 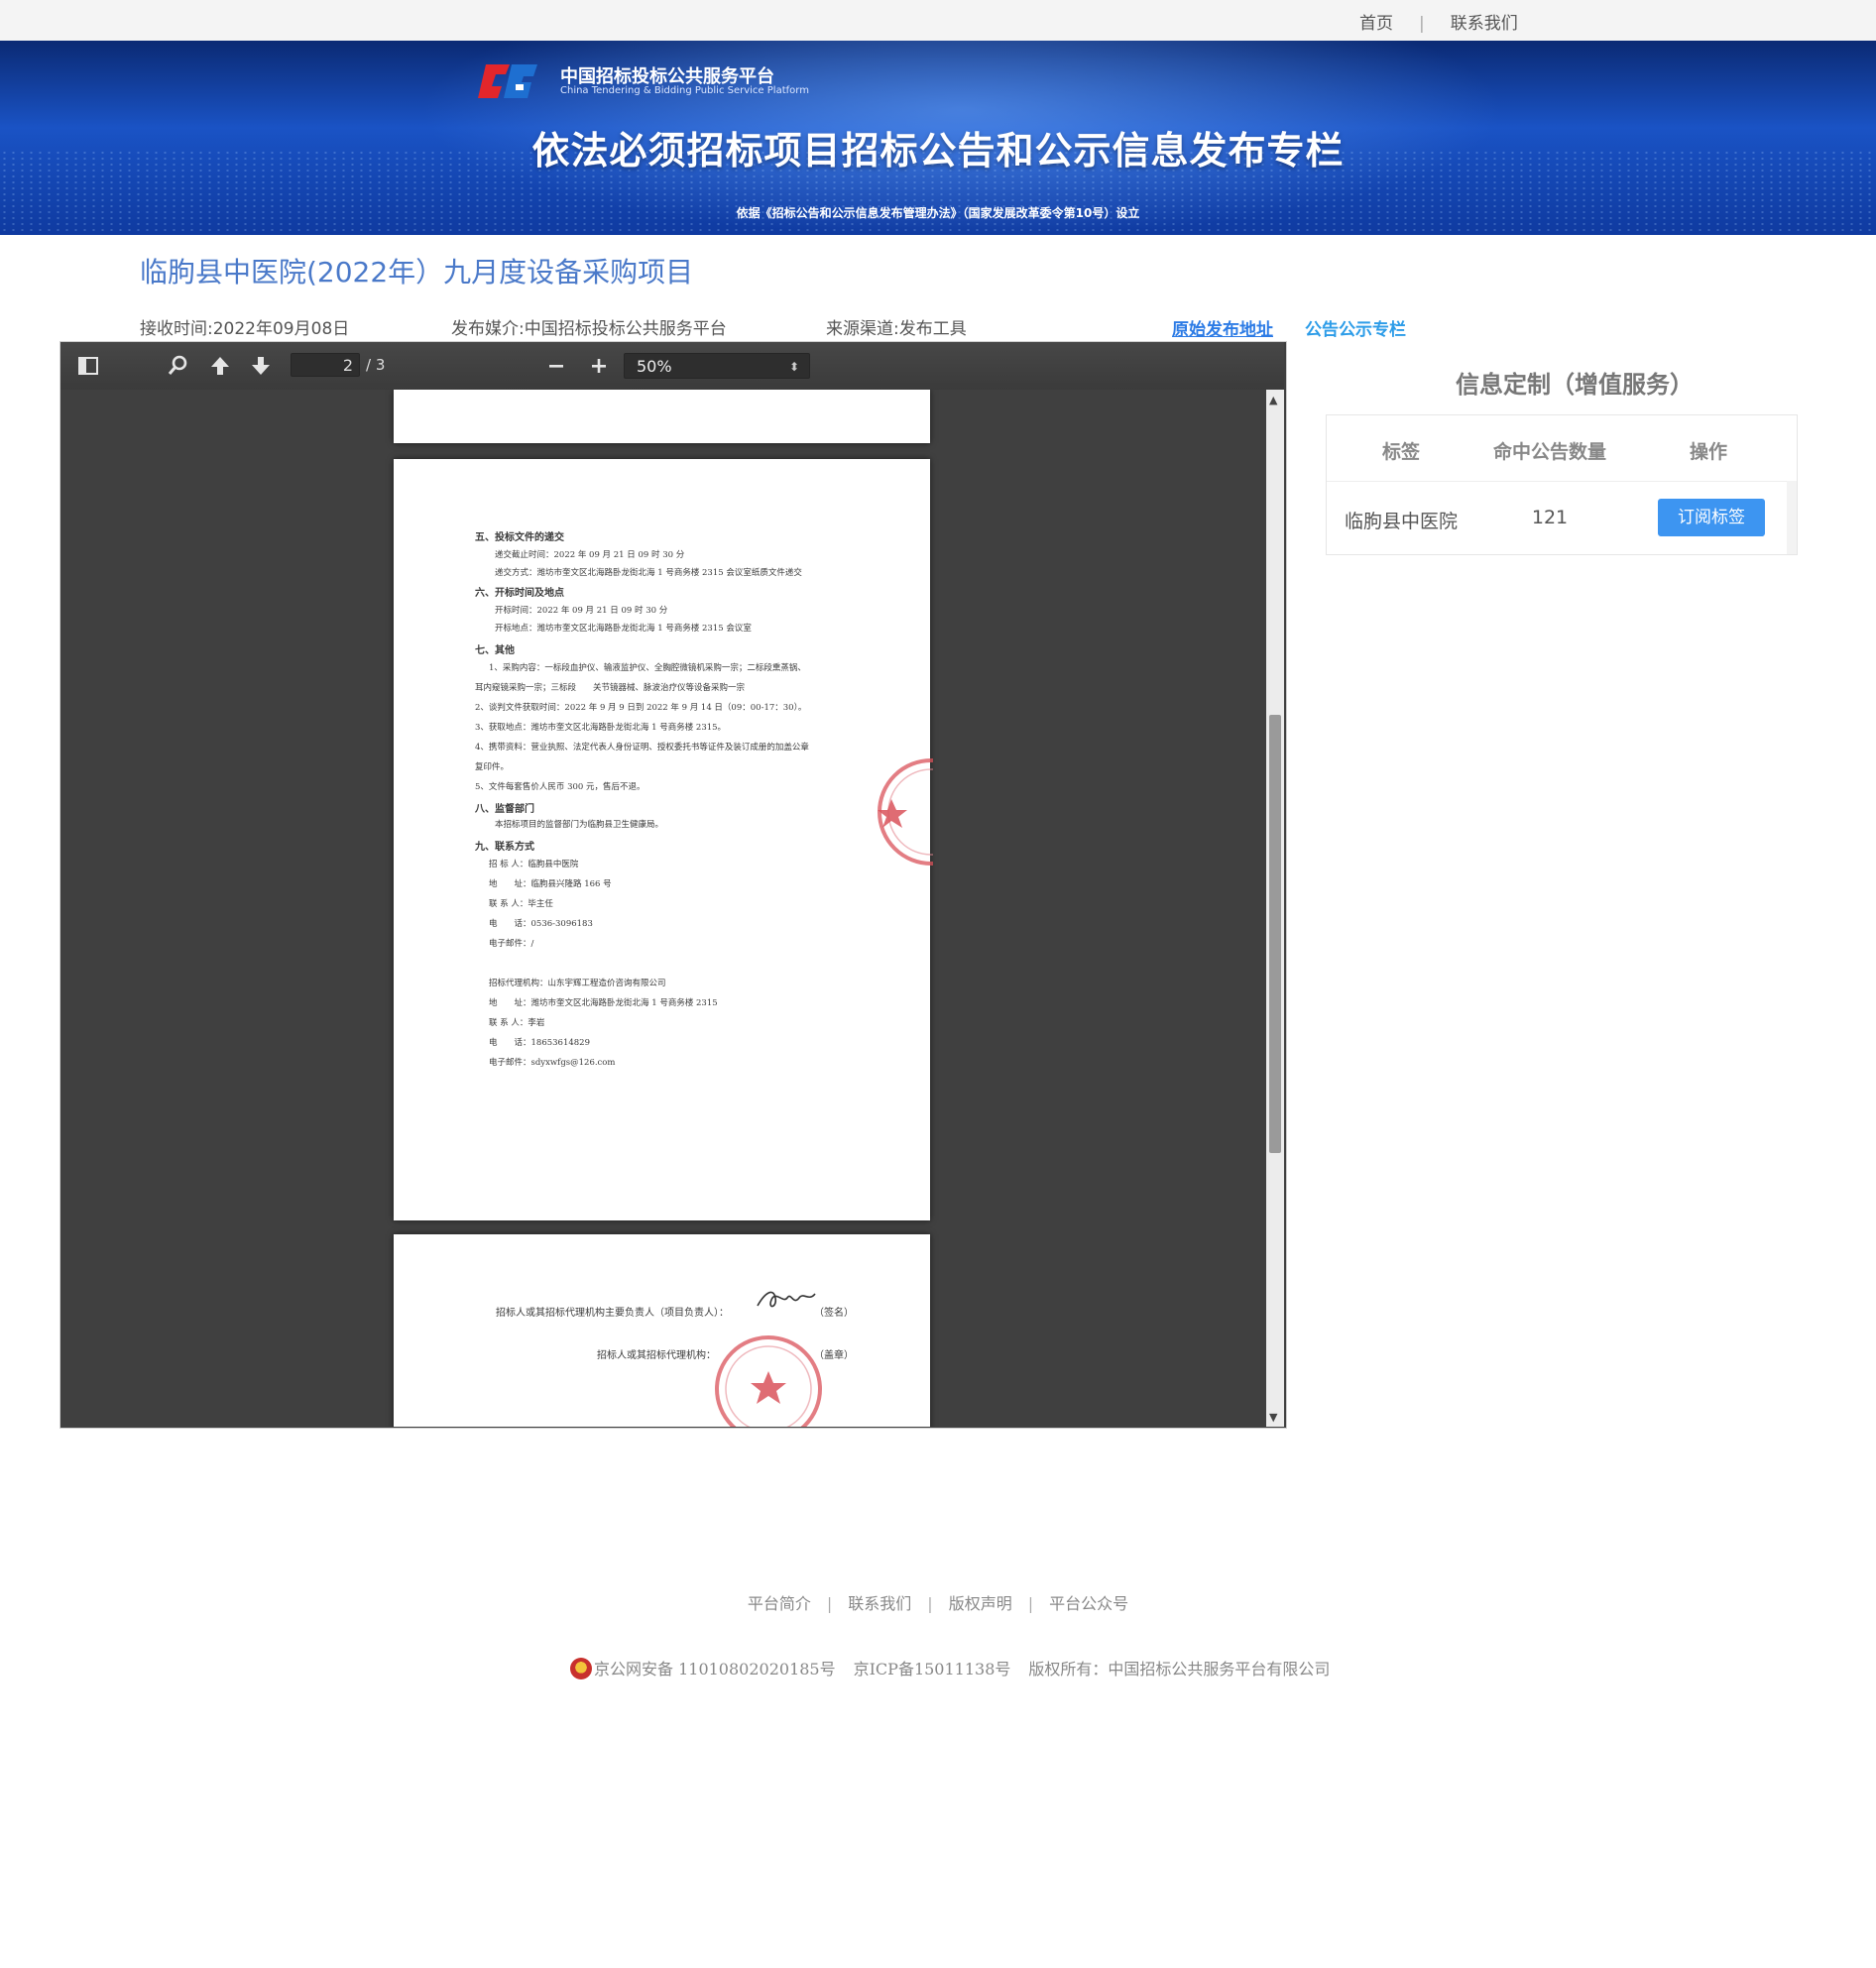 I want to click on search-icon, so click(x=177, y=366).